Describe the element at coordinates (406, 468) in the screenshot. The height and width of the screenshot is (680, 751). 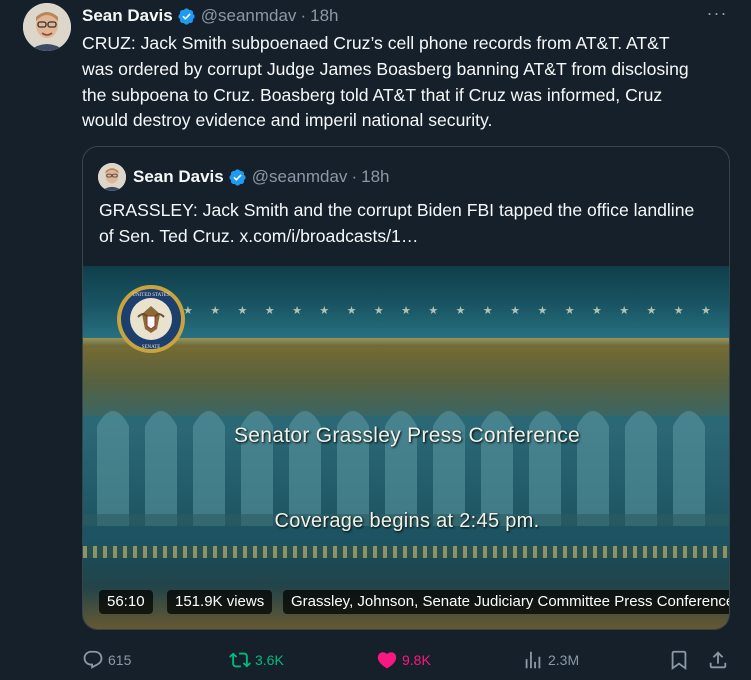
I see `colonnade-graphic` at that location.